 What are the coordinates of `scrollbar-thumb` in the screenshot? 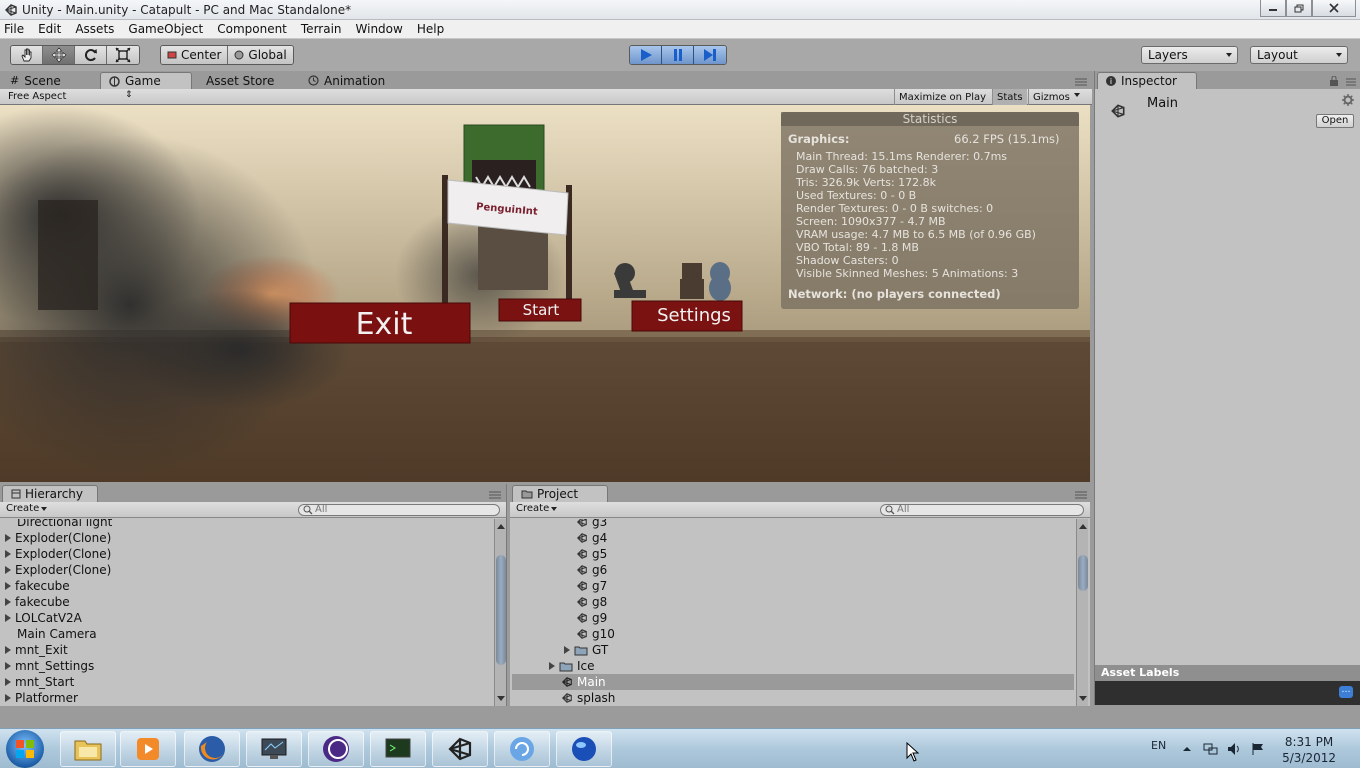 It's located at (501, 610).